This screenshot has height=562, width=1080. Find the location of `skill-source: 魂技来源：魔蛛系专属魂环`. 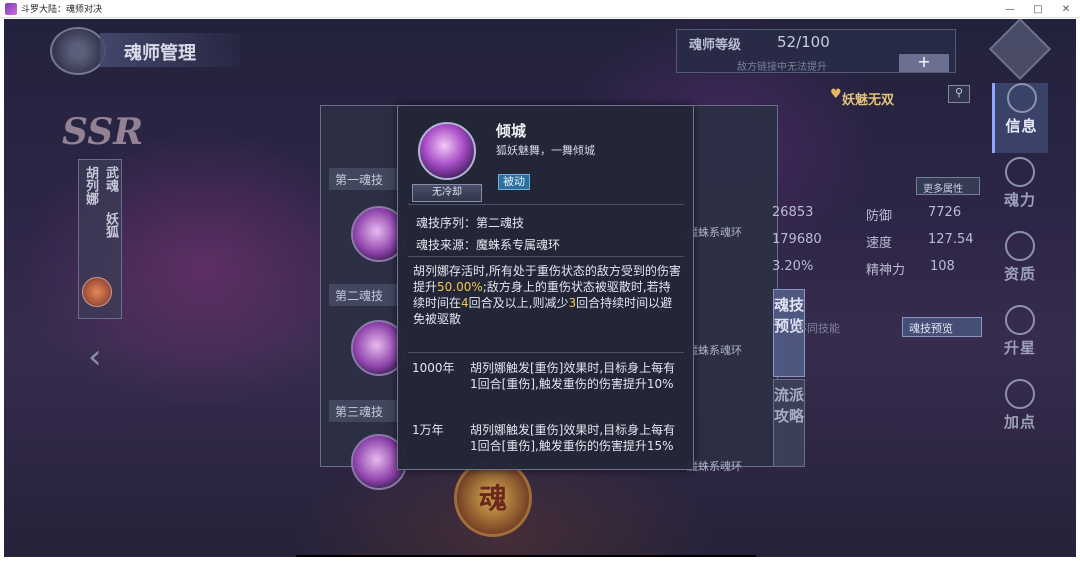

skill-source: 魂技来源：魔蛛系专属魂环 is located at coordinates (488, 245).